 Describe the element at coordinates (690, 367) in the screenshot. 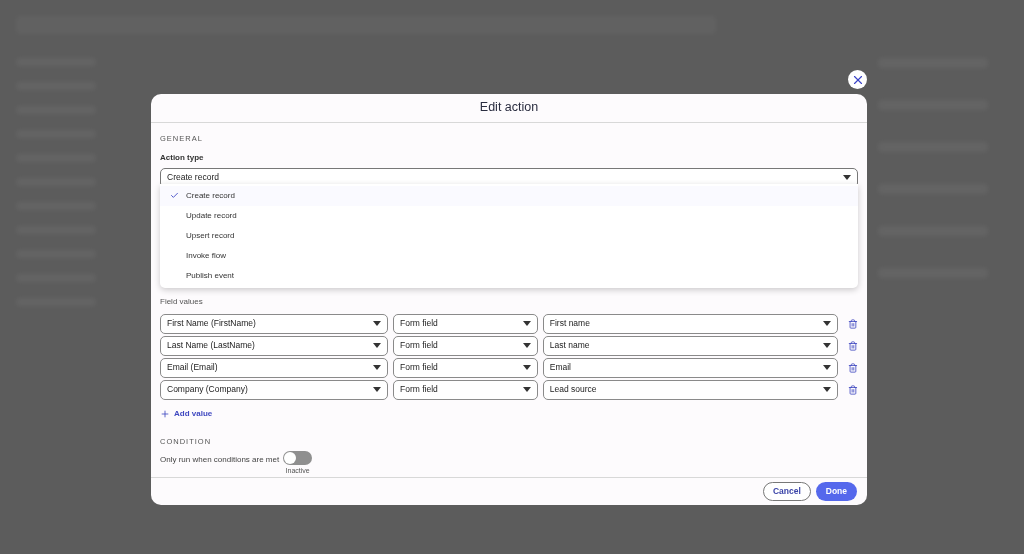

I see `select-field: Email` at that location.